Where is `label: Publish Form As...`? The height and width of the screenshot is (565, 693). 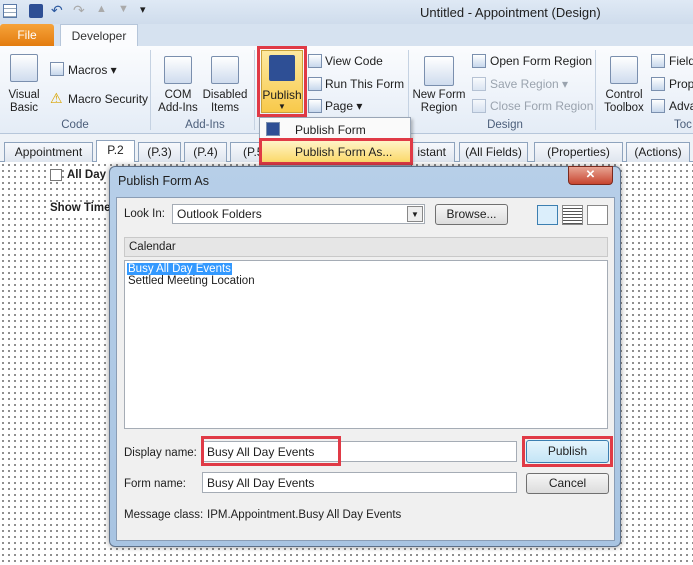
label: Publish Form As... is located at coordinates (344, 152).